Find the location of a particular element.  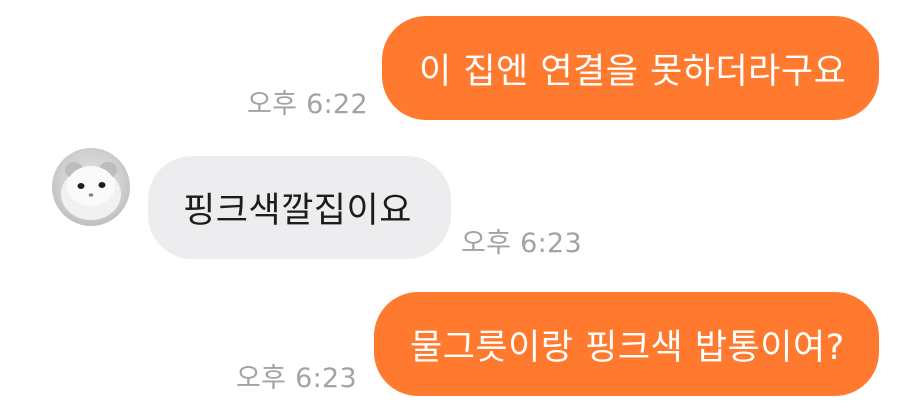

outgoing-message-bubble: 이 집엔 연결을 못하더라구요 is located at coordinates (630, 68).